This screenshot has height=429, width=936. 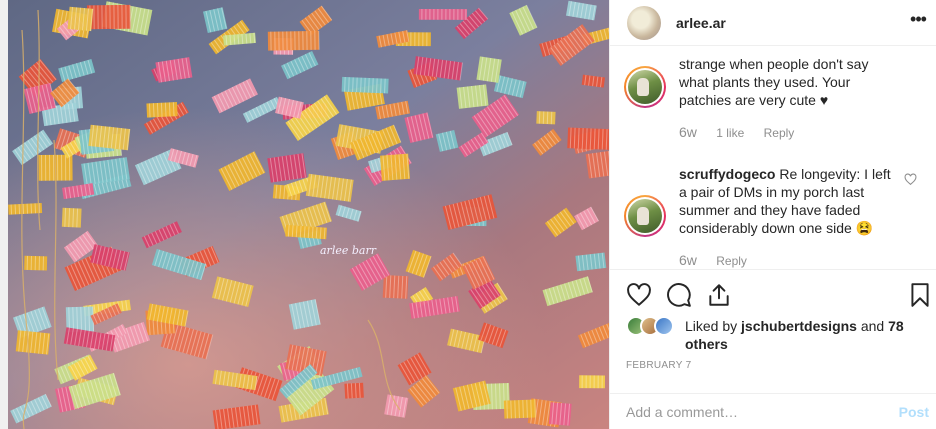 I want to click on comment-bubble-icon, so click(x=679, y=295).